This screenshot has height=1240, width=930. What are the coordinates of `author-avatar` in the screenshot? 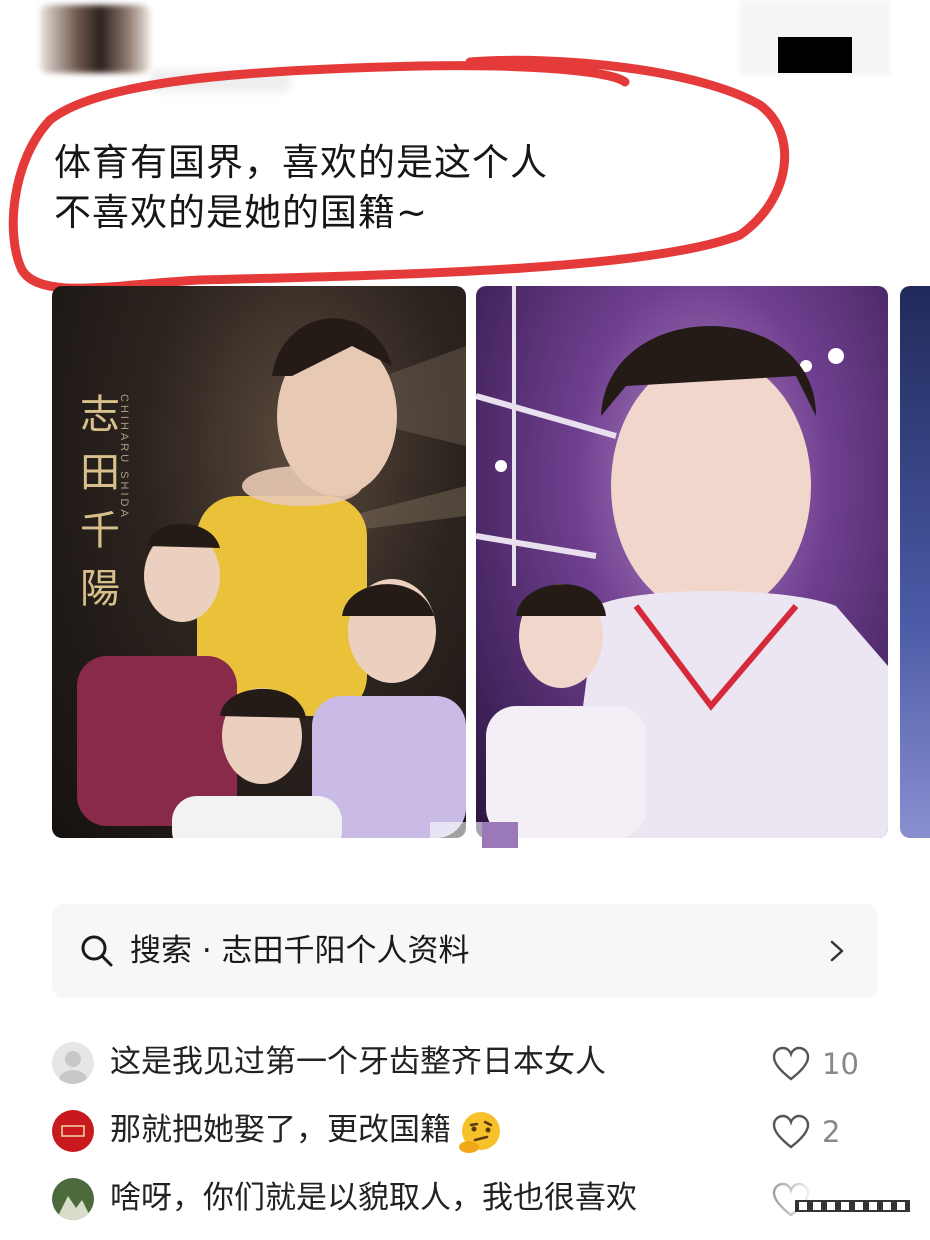 It's located at (95, 39).